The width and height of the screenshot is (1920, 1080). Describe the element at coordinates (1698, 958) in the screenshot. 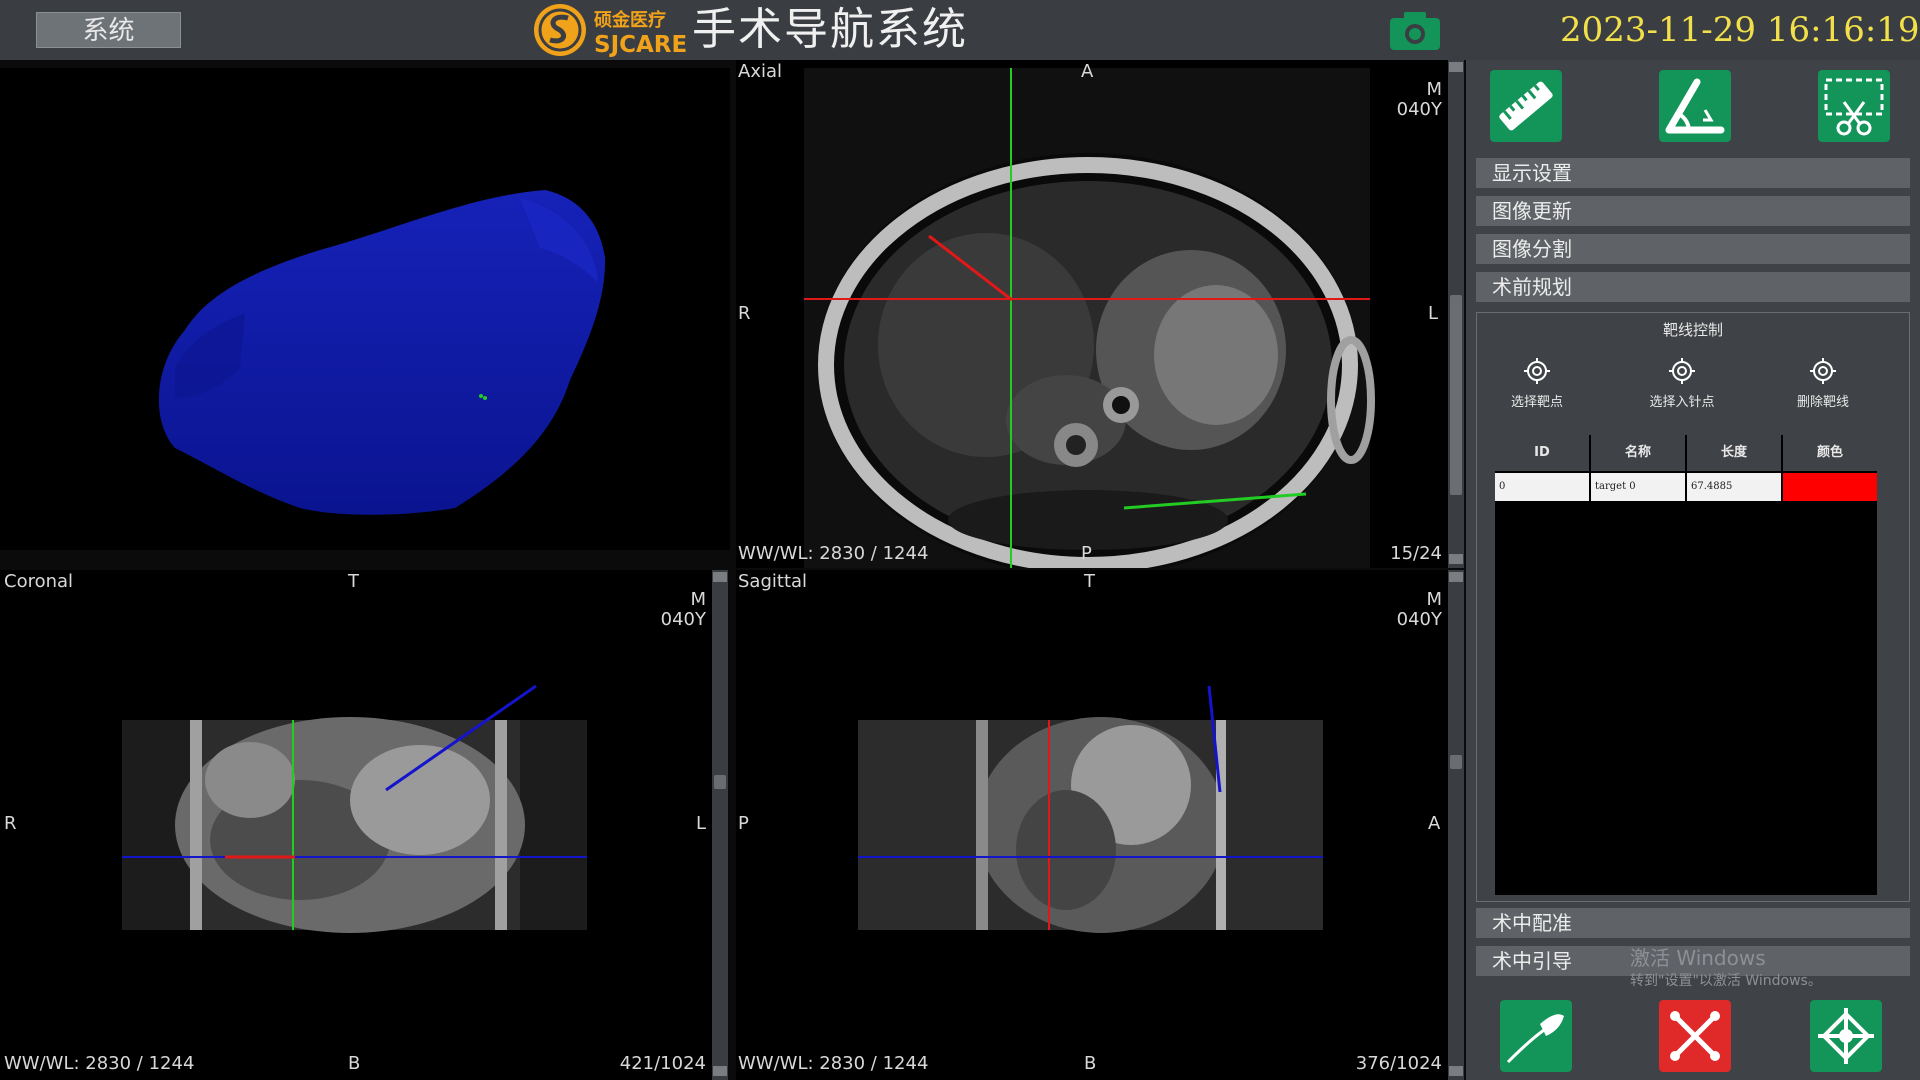

I see `windows-activation-watermark: 激活 Windows` at that location.